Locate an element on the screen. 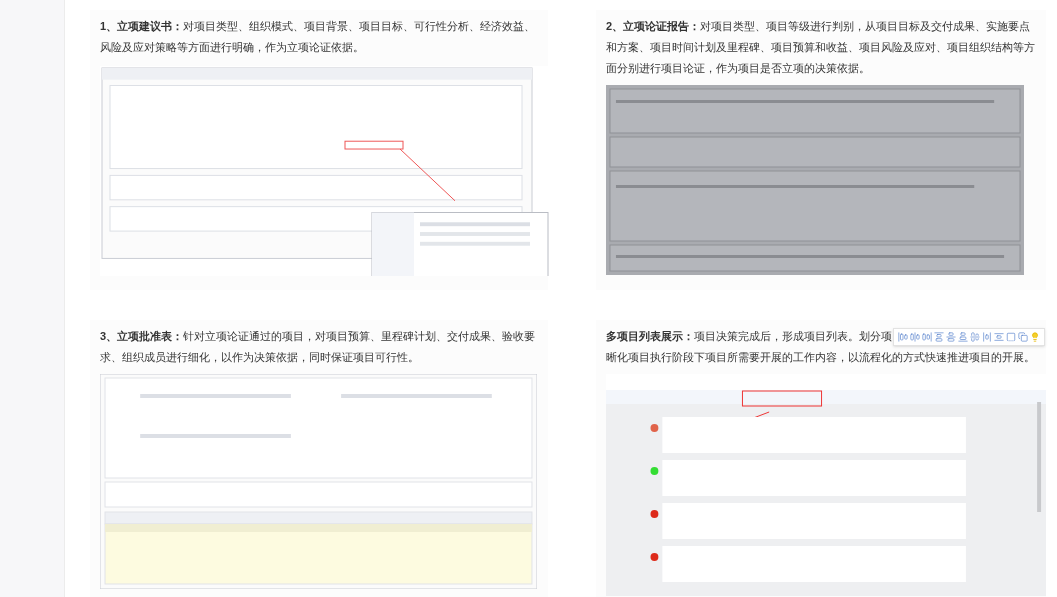 The width and height of the screenshot is (1057, 597). section-description: 3、立项批准表：针对立项论证通过的项目，对项目预算、里程碑计划、交付成果、验收要求、组织成员进行细化，以作为决策依据，同时保证项目可行性。 is located at coordinates (318, 347).